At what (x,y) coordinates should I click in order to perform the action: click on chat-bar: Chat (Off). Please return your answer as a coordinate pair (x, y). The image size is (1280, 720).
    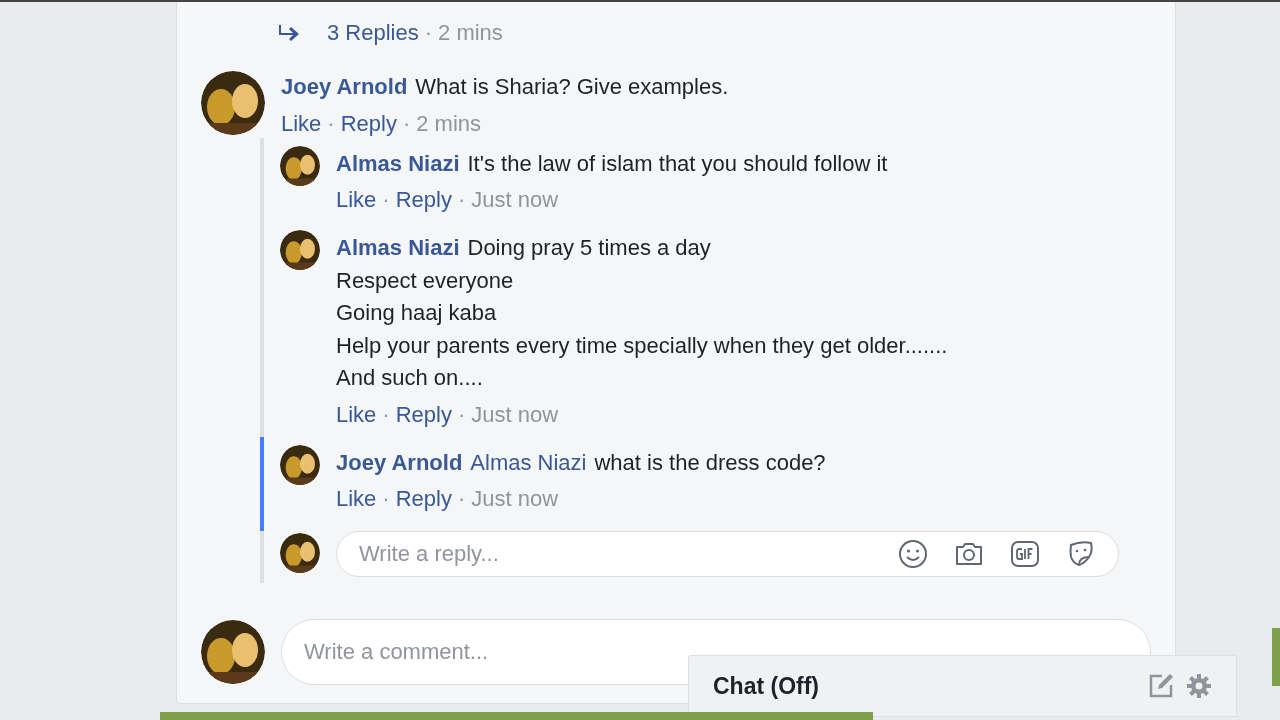
    Looking at the image, I should click on (962, 686).